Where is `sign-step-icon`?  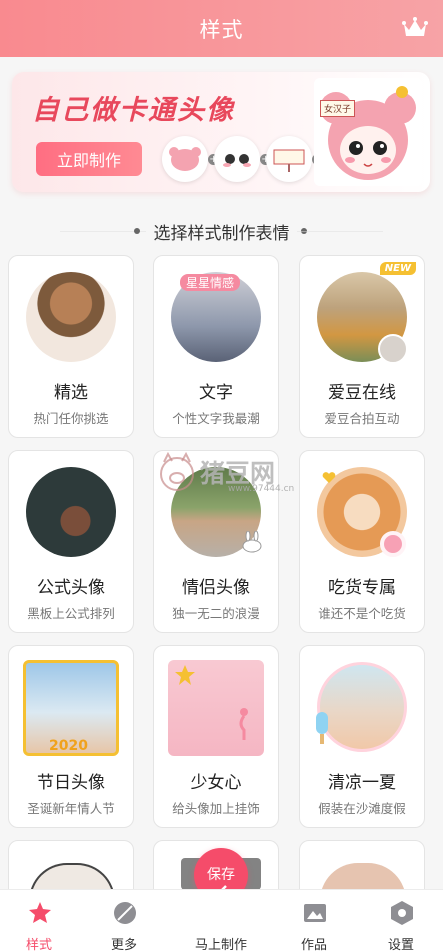 sign-step-icon is located at coordinates (289, 159).